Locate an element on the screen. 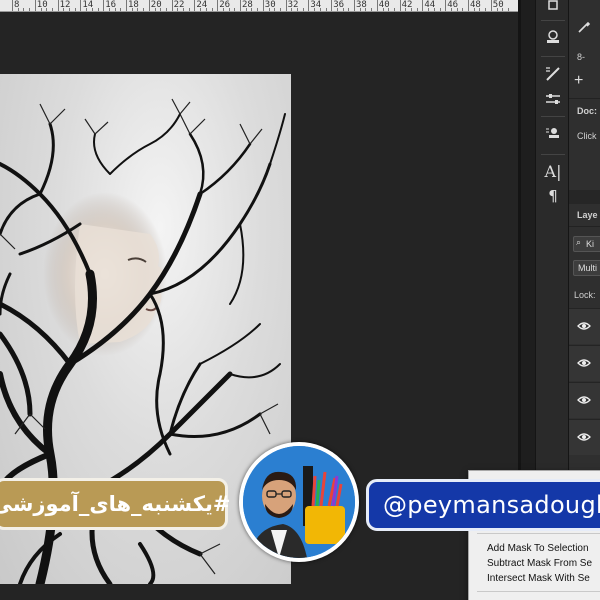 The height and width of the screenshot is (600, 600). brush-icon is located at coordinates (553, 74).